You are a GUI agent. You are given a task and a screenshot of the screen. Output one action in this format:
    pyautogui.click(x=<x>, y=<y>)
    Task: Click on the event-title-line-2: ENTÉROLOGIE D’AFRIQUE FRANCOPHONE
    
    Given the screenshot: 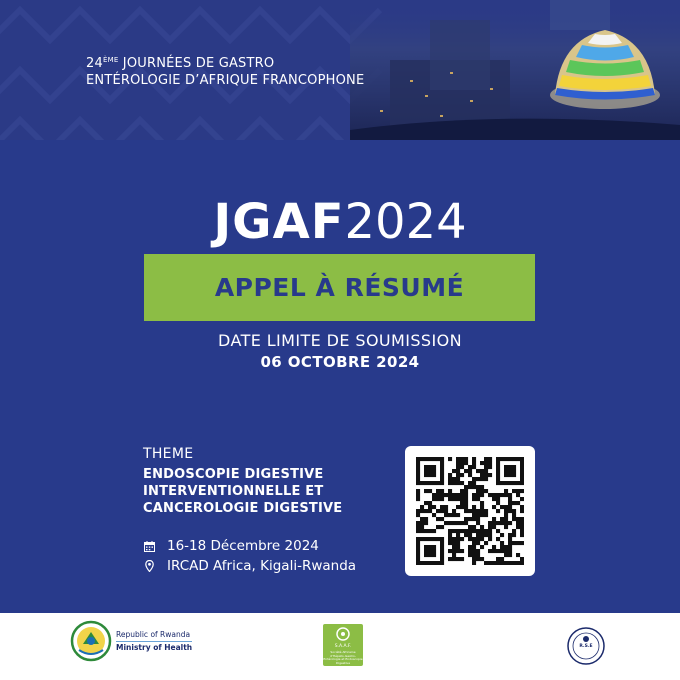 What is the action you would take?
    pyautogui.click(x=225, y=80)
    